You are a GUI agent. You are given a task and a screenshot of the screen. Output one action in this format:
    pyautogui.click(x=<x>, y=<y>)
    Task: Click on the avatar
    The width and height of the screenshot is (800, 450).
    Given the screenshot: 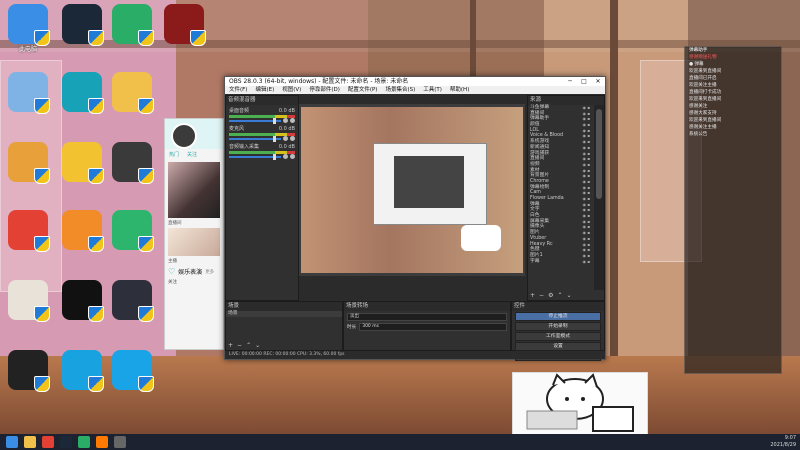 What is the action you would take?
    pyautogui.click(x=184, y=136)
    